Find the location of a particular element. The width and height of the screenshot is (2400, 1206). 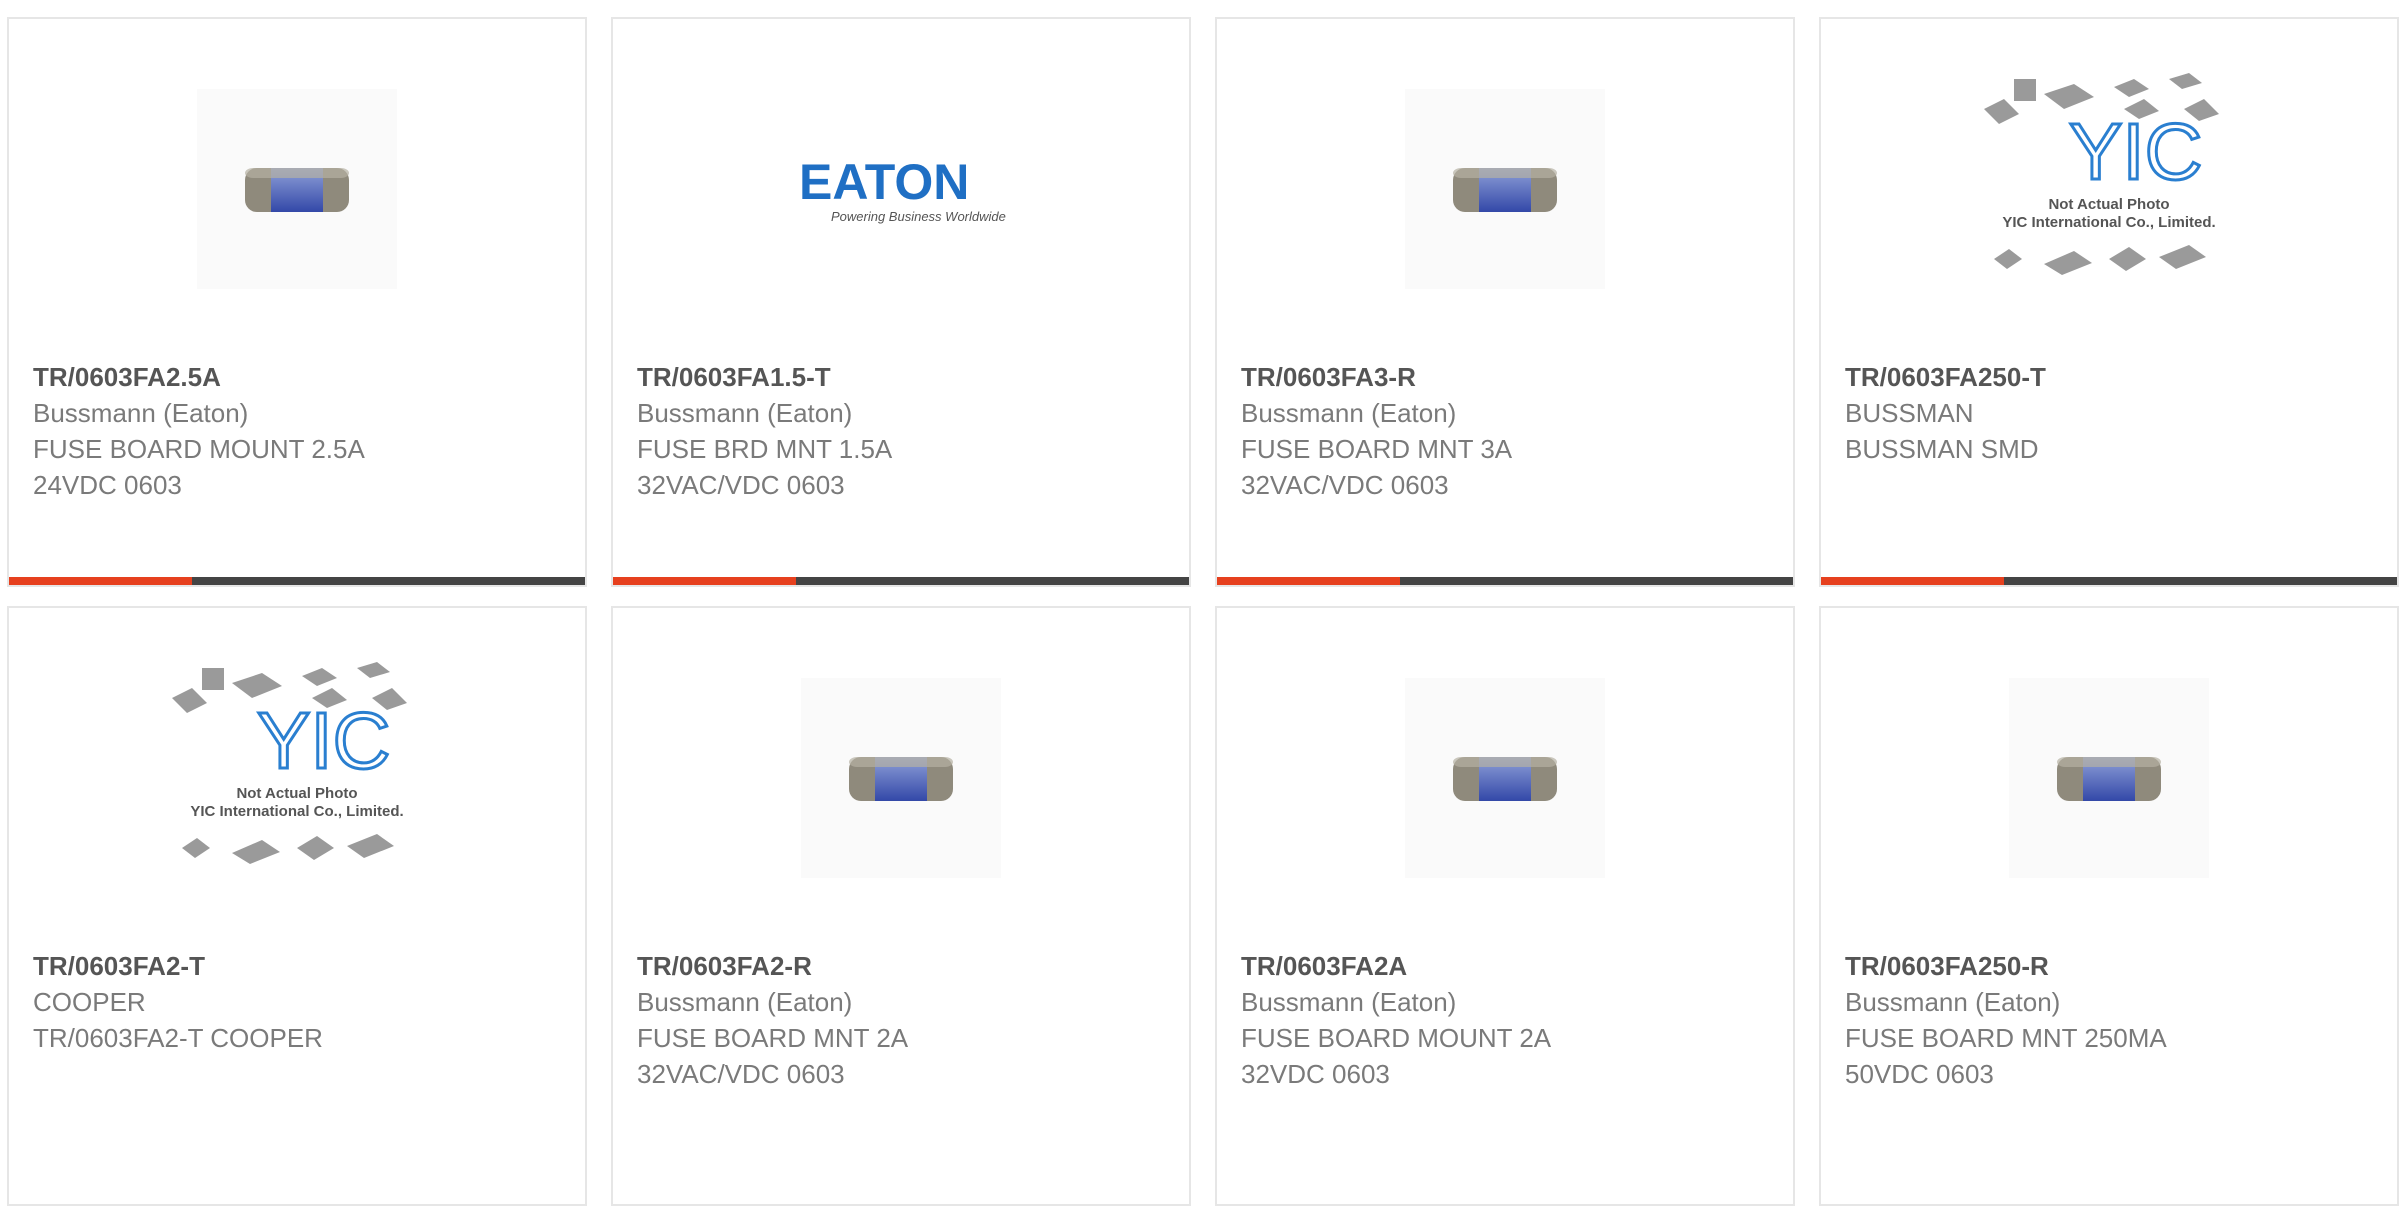

description-line-1: FUSE BOARD MOUNT 2.5A is located at coordinates (199, 449).